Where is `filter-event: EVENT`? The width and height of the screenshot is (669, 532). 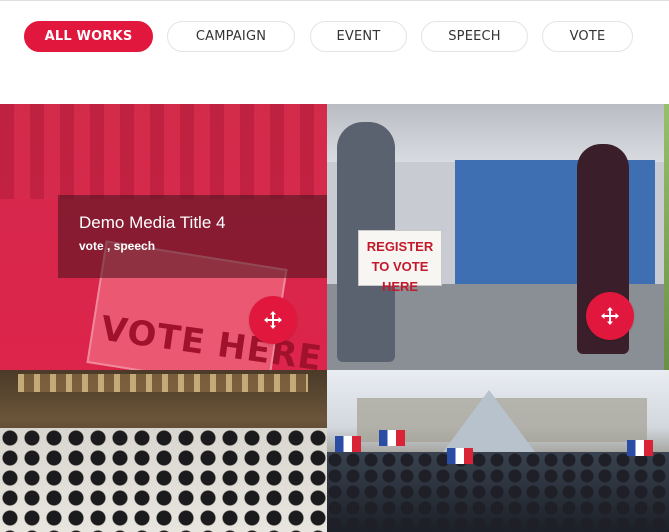 filter-event: EVENT is located at coordinates (358, 36).